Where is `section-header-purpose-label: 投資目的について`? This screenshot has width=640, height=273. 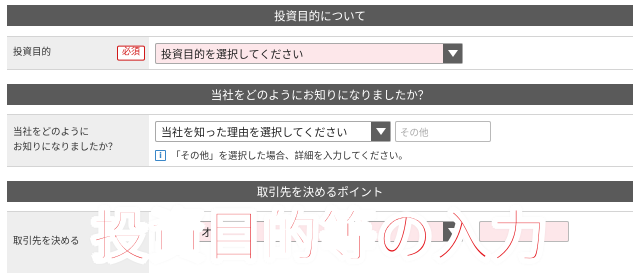
section-header-purpose-label: 投資目的について is located at coordinates (320, 15).